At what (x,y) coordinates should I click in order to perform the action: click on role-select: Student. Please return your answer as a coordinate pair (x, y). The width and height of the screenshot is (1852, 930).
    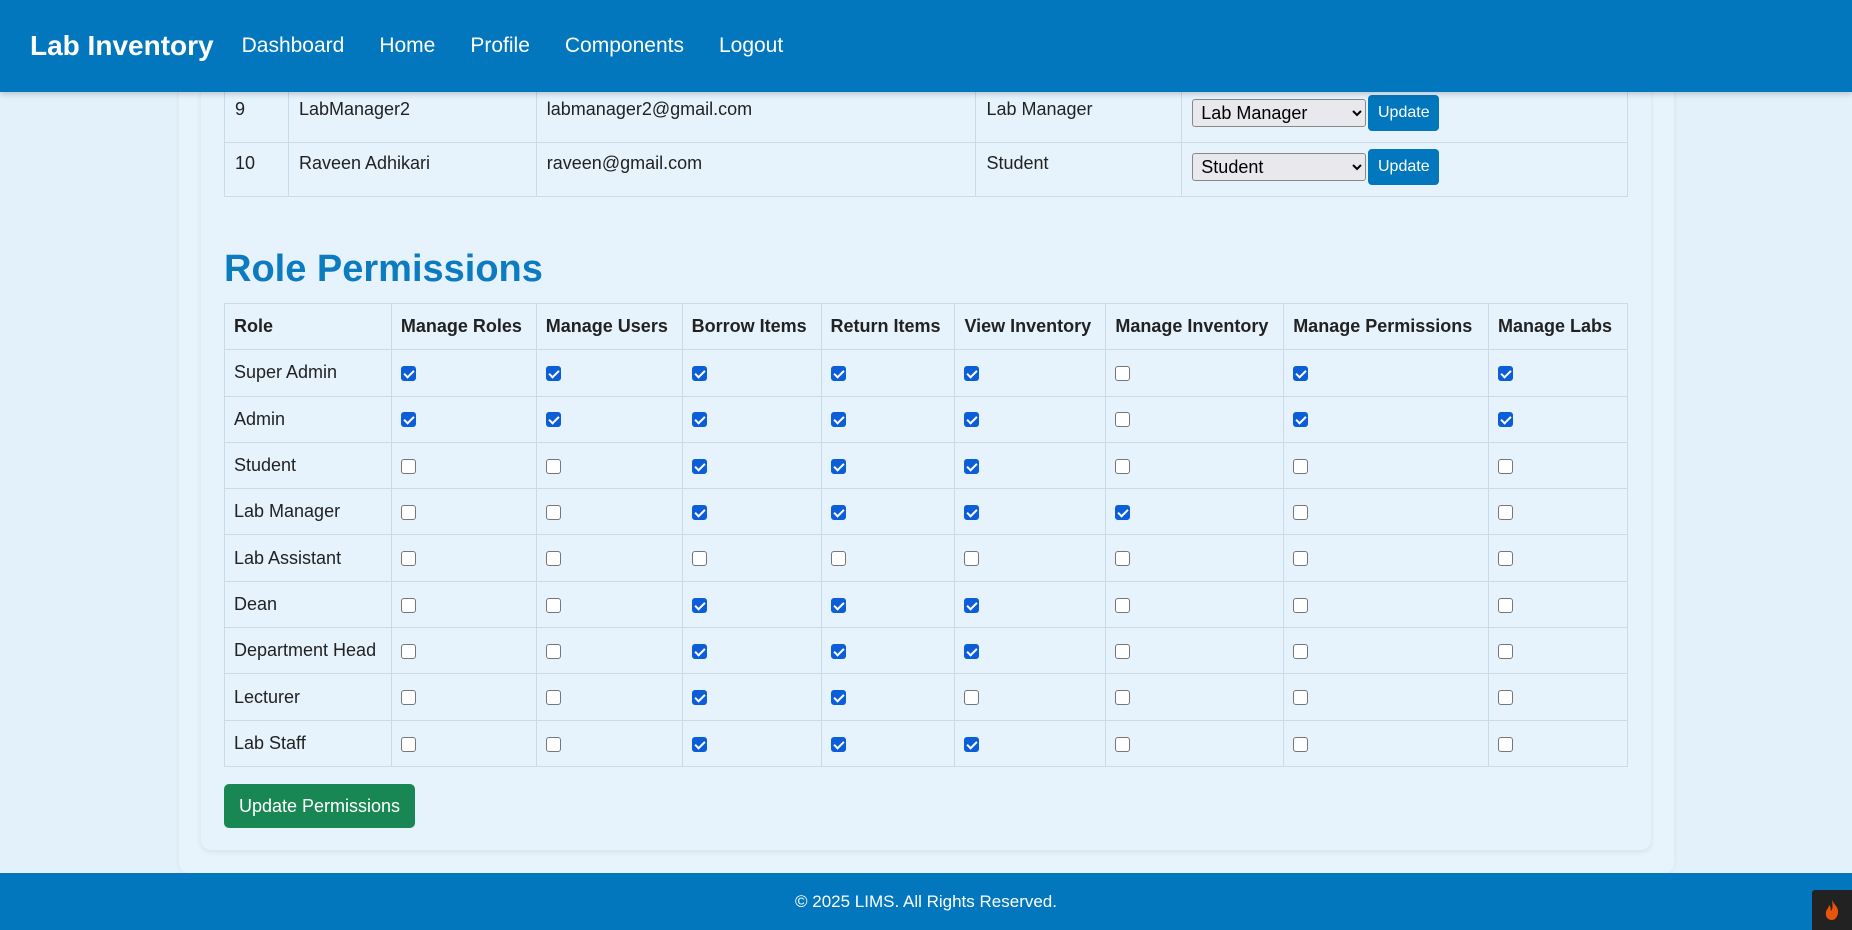
    Looking at the image, I should click on (1279, 167).